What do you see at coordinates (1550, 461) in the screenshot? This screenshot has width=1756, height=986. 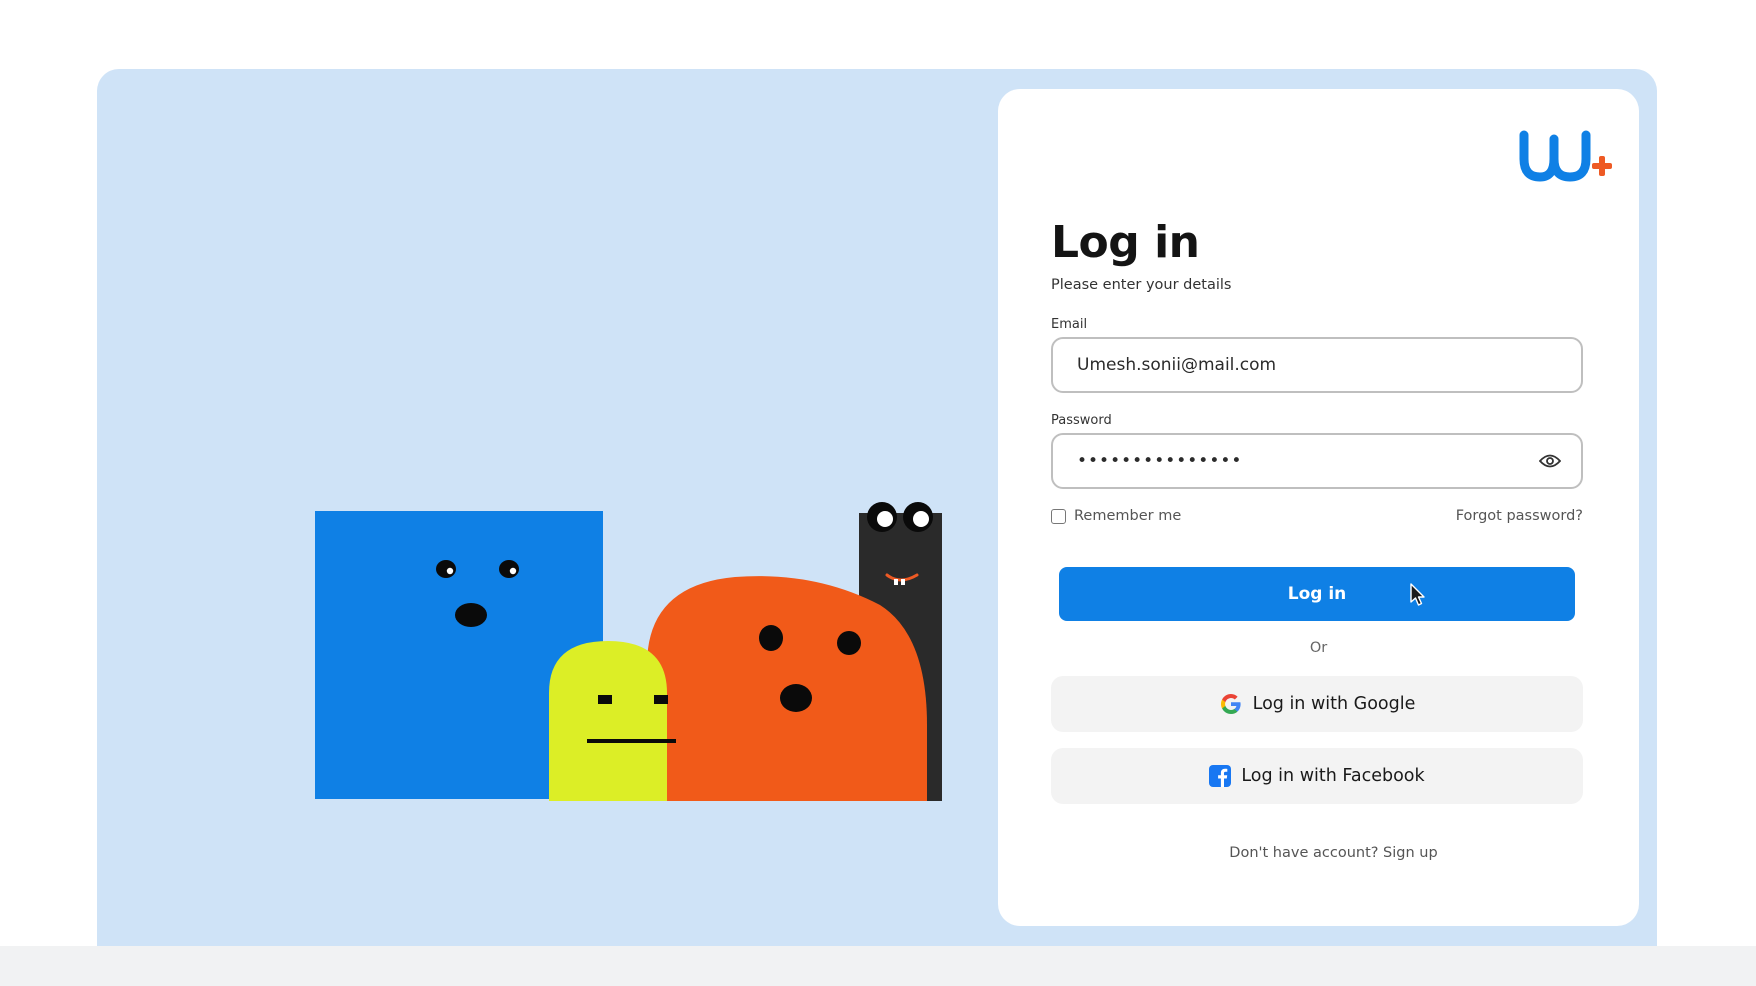 I see `eye-icon` at bounding box center [1550, 461].